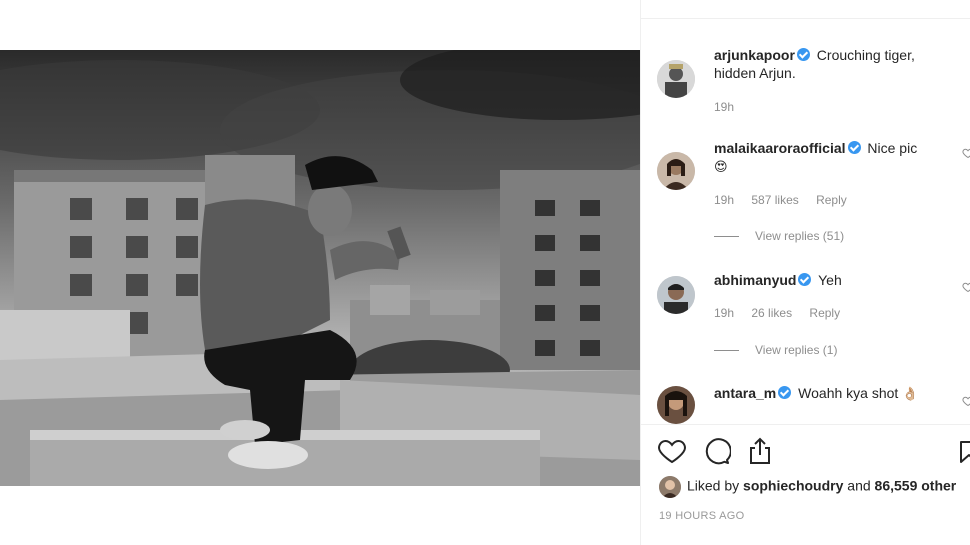 The height and width of the screenshot is (545, 970). Describe the element at coordinates (865, 55) in the screenshot. I see `caption-text-line1: Crouching tiger,` at that location.